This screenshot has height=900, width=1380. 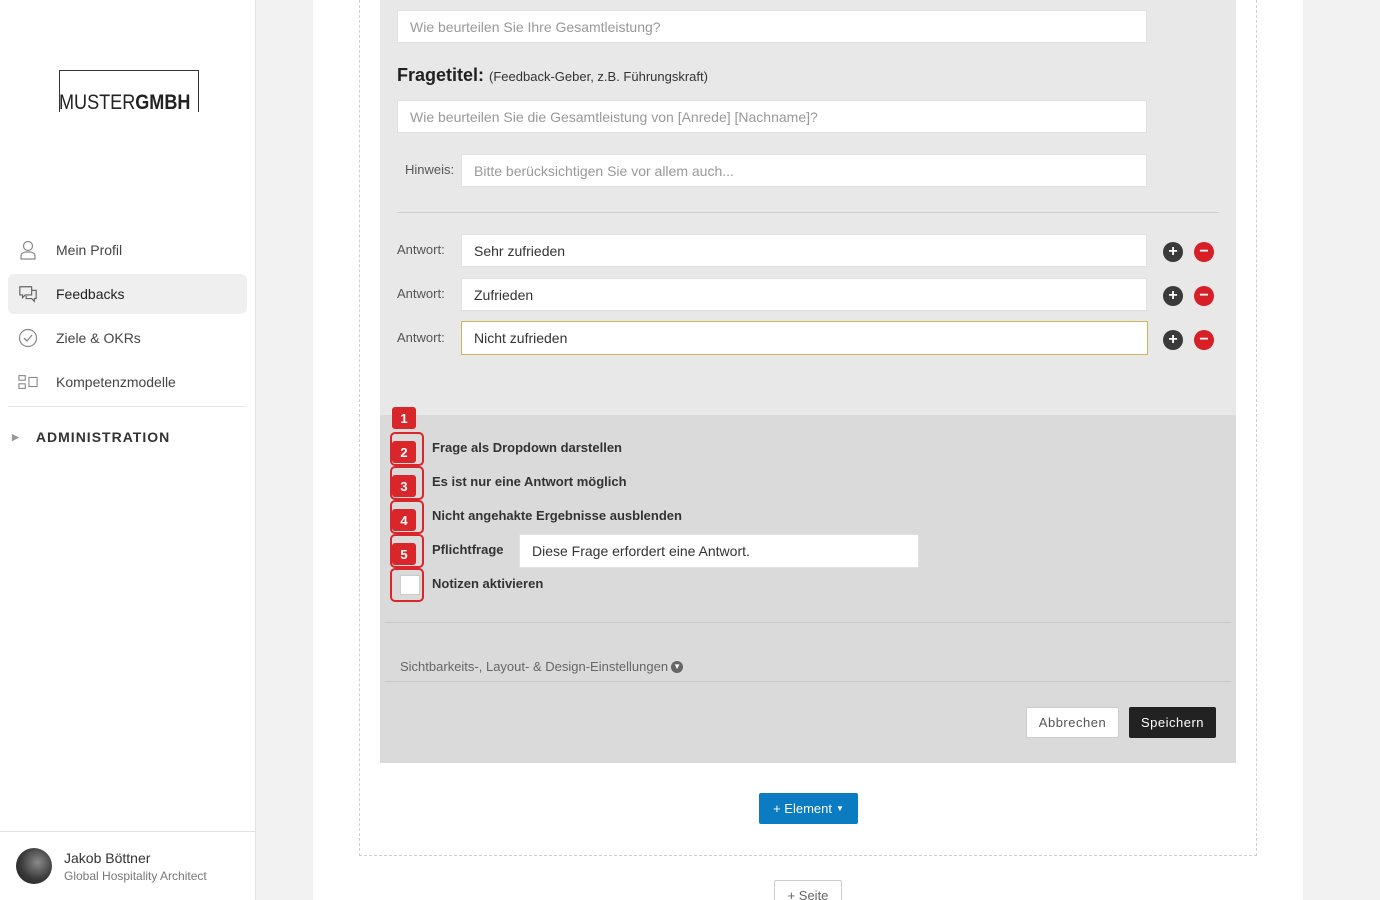 What do you see at coordinates (127, 406) in the screenshot?
I see `nav-divider` at bounding box center [127, 406].